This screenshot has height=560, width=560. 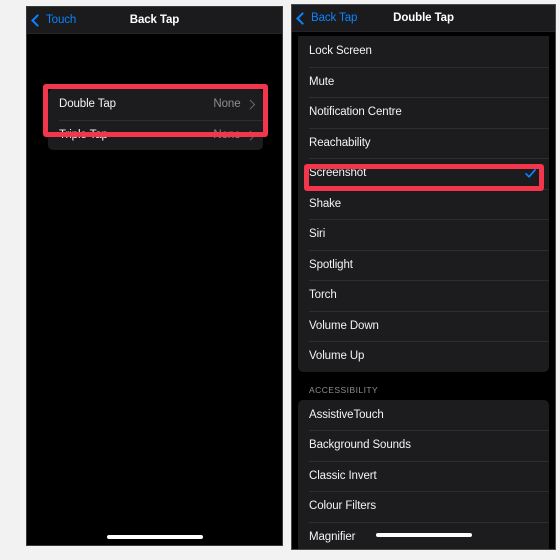 What do you see at coordinates (325, 203) in the screenshot?
I see `row-shake-label: Shake` at bounding box center [325, 203].